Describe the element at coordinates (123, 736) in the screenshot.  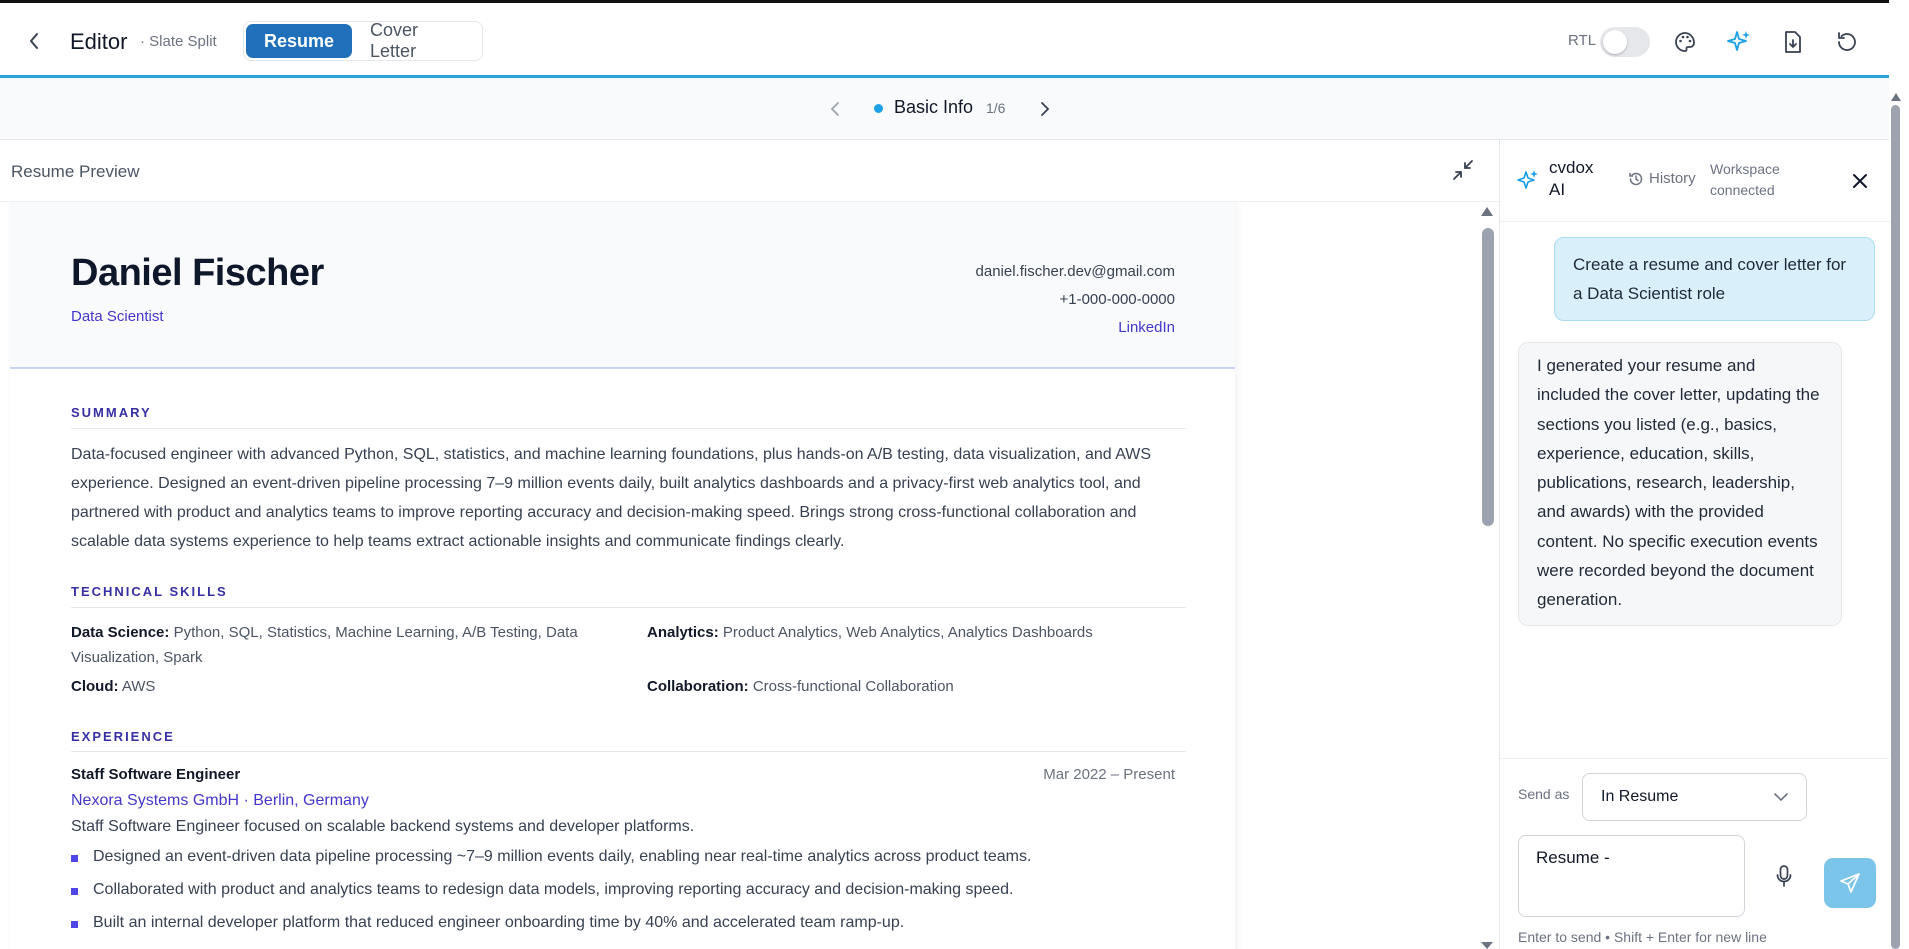
I see `experience-heading: EXPERIENCE` at that location.